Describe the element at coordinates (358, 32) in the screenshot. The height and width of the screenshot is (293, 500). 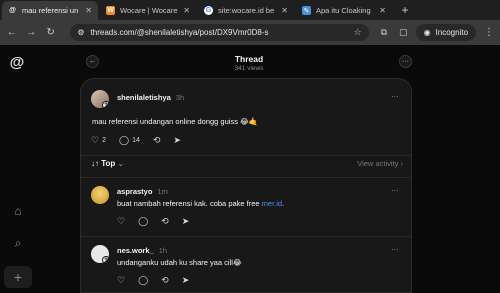
I see `bookmark-star-icon: ☆` at that location.